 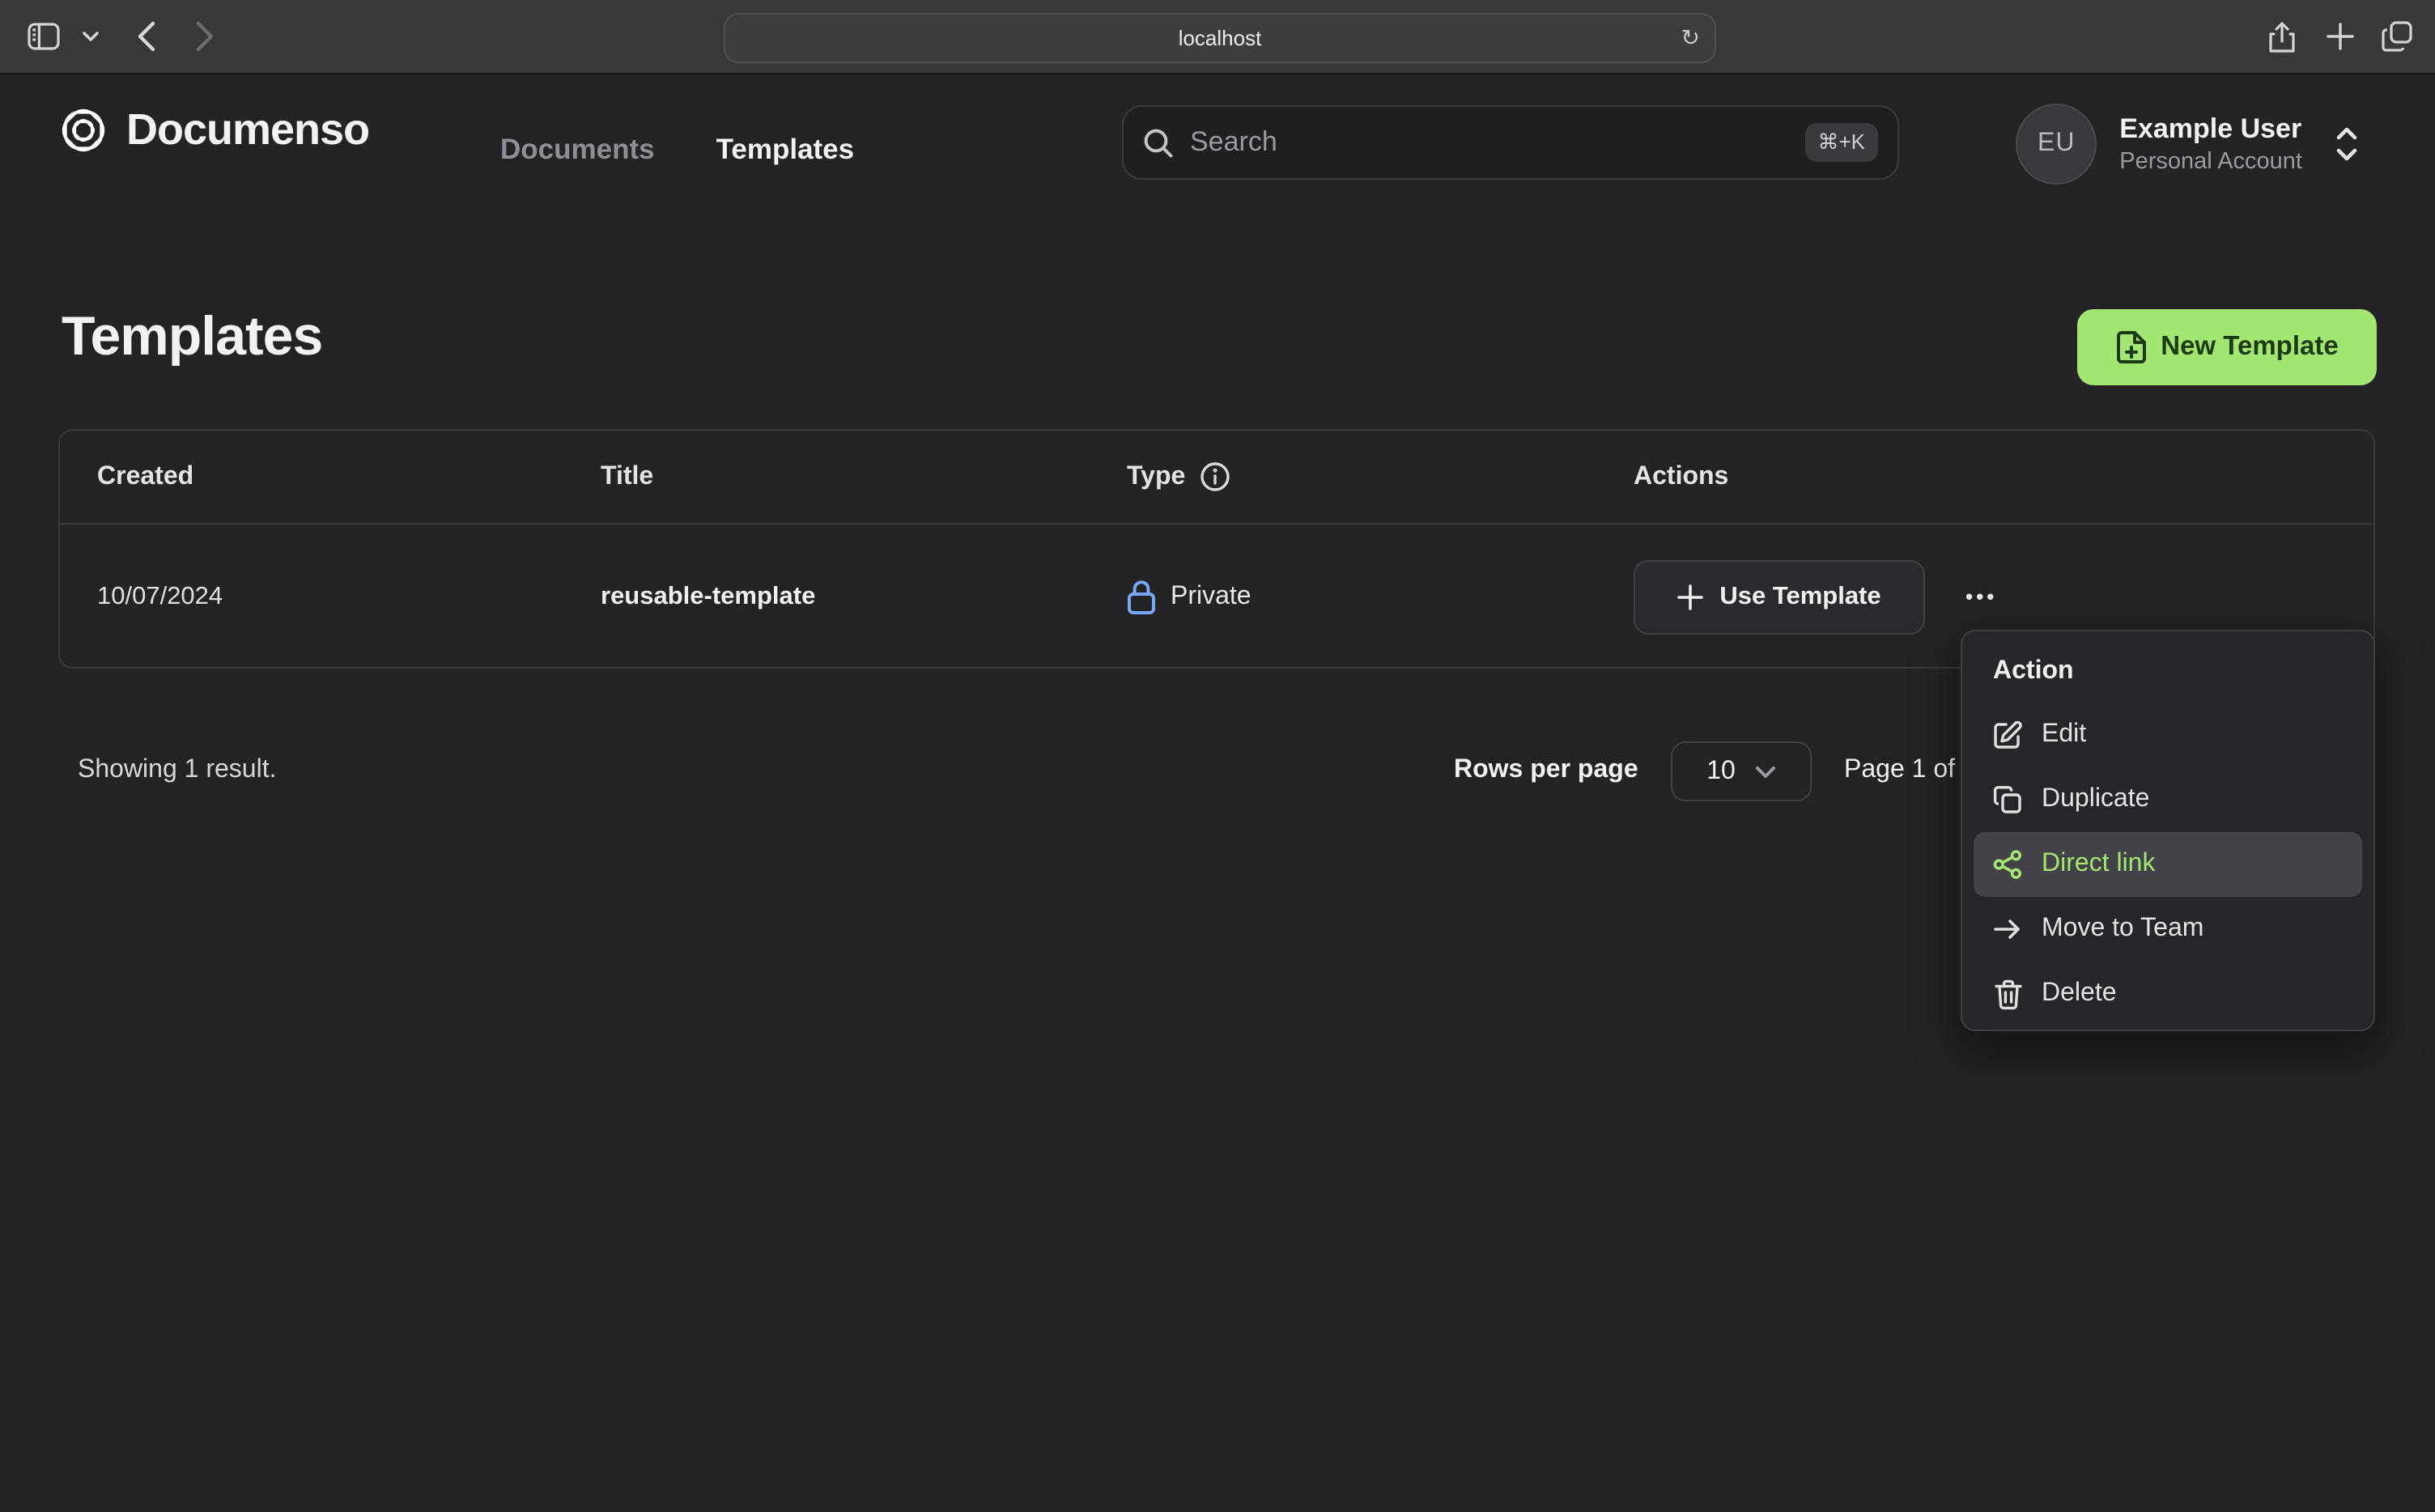 What do you see at coordinates (91, 36) in the screenshot?
I see `sidebar-chevron-icon` at bounding box center [91, 36].